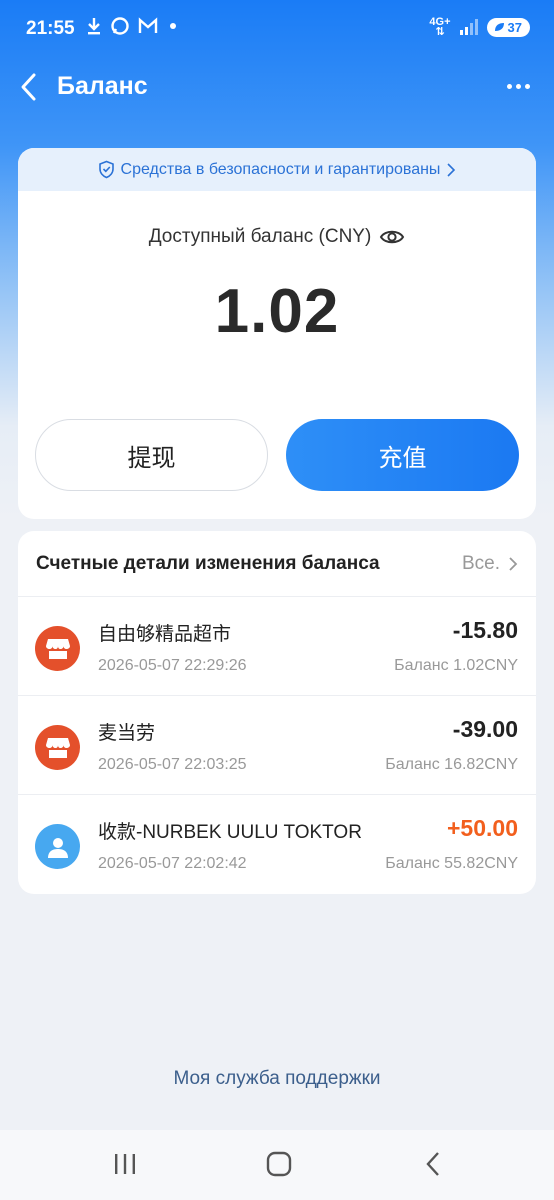 The width and height of the screenshot is (554, 1200). I want to click on topup-button: 充值, so click(402, 455).